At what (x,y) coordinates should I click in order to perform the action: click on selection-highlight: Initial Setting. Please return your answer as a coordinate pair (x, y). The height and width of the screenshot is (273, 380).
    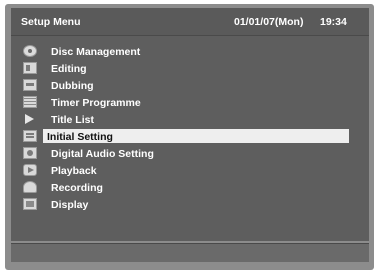
    Looking at the image, I should click on (196, 136).